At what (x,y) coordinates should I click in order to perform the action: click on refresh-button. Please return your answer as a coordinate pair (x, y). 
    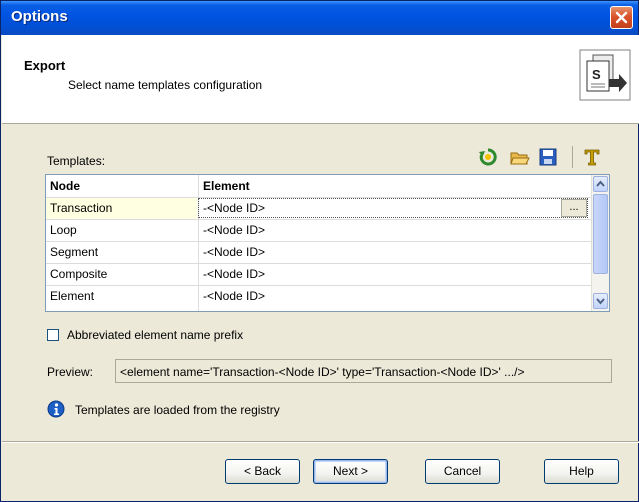
    Looking at the image, I should click on (488, 157).